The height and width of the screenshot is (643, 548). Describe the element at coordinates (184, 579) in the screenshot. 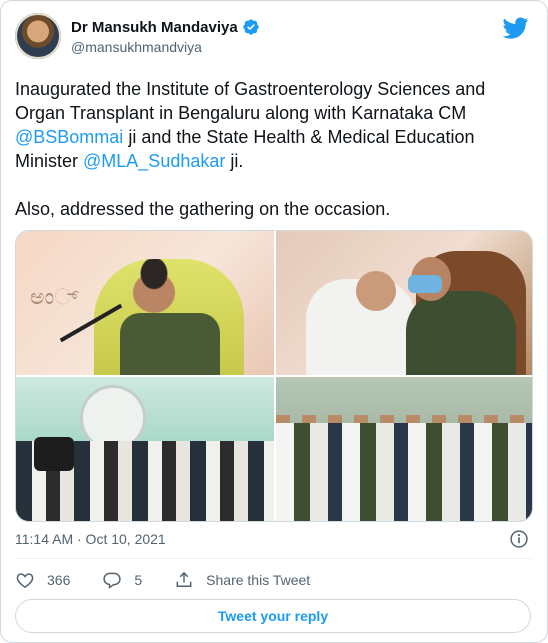

I see `share-upload-icon` at that location.